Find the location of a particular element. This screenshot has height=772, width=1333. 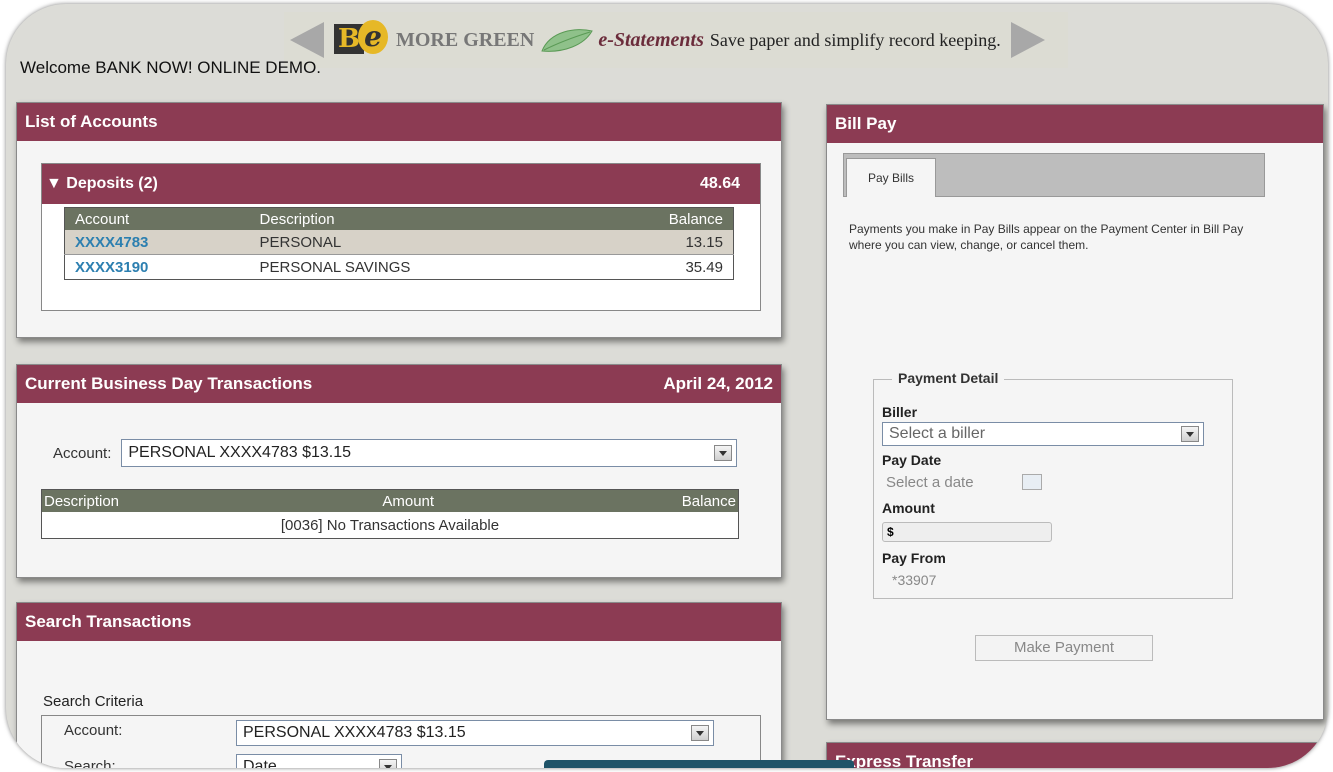

express-transfer-panel: Express Transfer is located at coordinates (1075, 755).